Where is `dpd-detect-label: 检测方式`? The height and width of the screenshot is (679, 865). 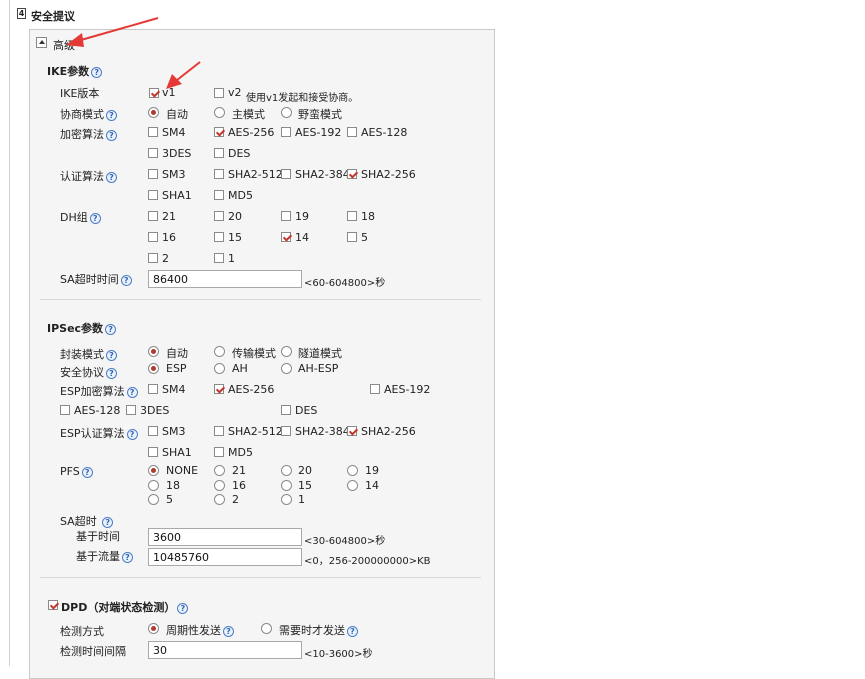
dpd-detect-label: 检测方式 is located at coordinates (82, 631).